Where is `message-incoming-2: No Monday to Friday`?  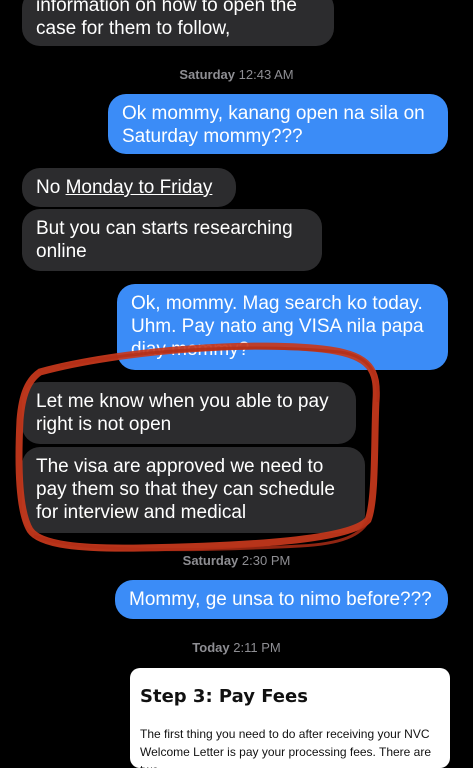 message-incoming-2: No Monday to Friday is located at coordinates (129, 187).